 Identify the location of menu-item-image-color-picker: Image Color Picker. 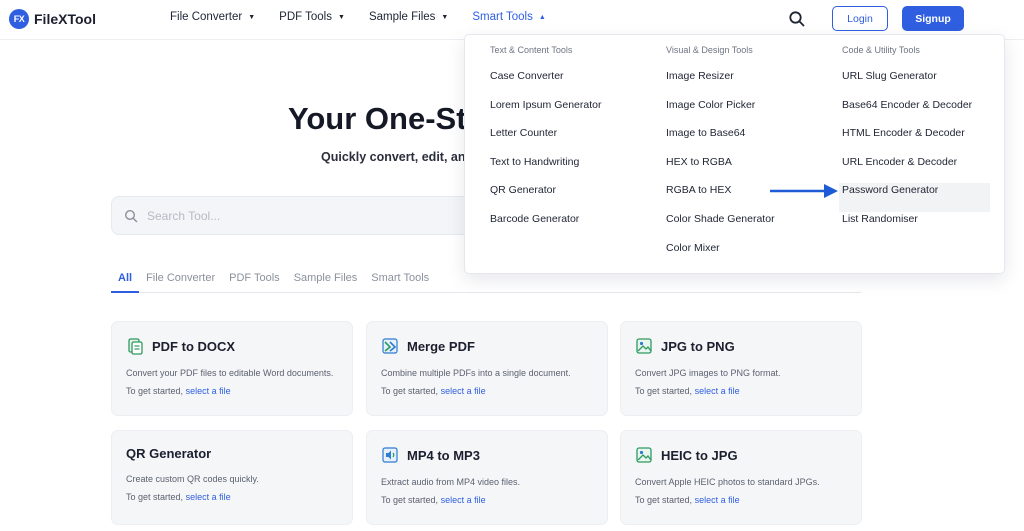
(720, 112).